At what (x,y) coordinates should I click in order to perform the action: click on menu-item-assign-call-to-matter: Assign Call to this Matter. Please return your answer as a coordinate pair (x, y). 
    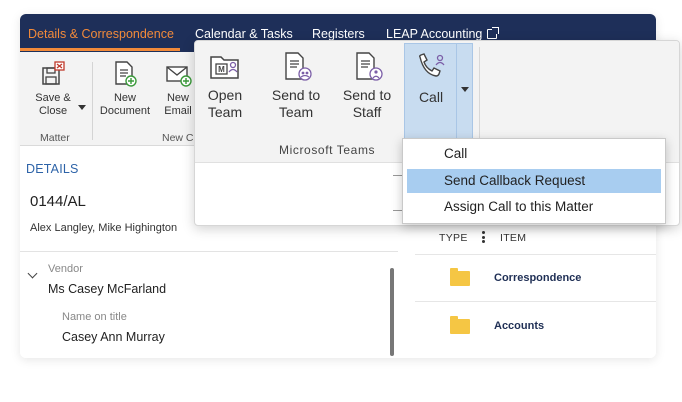
    Looking at the image, I should click on (534, 207).